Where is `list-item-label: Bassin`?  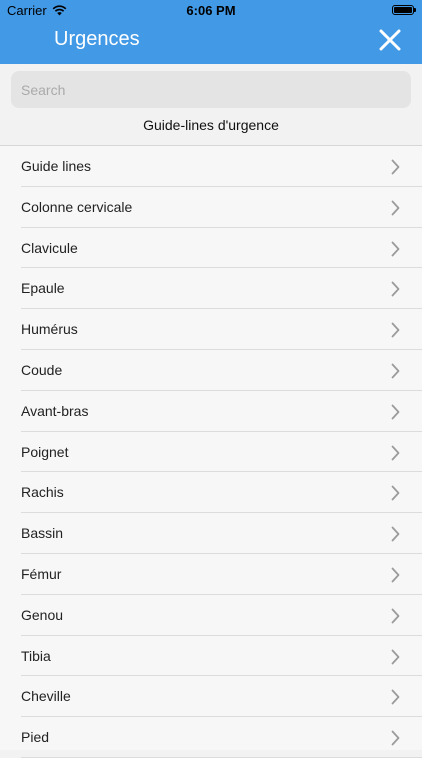
list-item-label: Bassin is located at coordinates (42, 533).